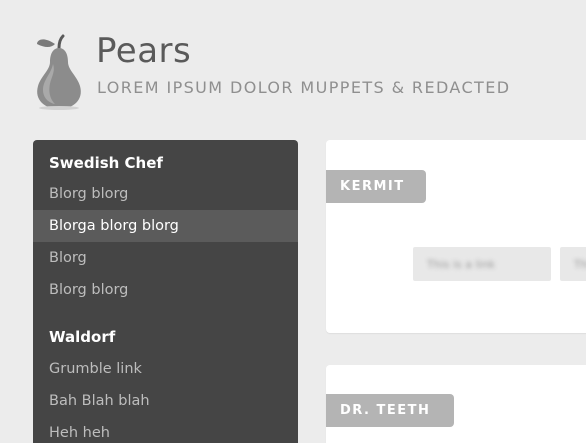  What do you see at coordinates (82, 337) in the screenshot?
I see `sidebar-group-title-waldorf: Waldorf` at bounding box center [82, 337].